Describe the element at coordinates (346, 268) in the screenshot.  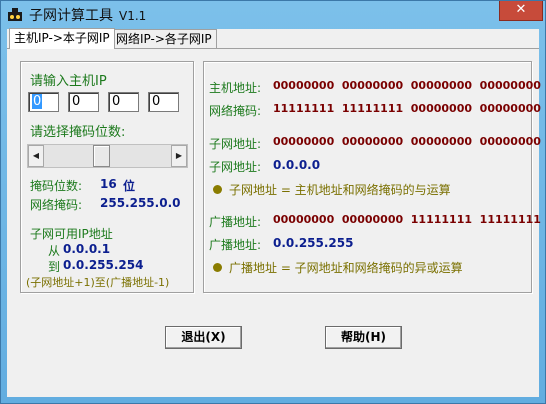
I see `broadcast-formula: 广播地址 = 子网地址和网络掩码的异或运算` at that location.